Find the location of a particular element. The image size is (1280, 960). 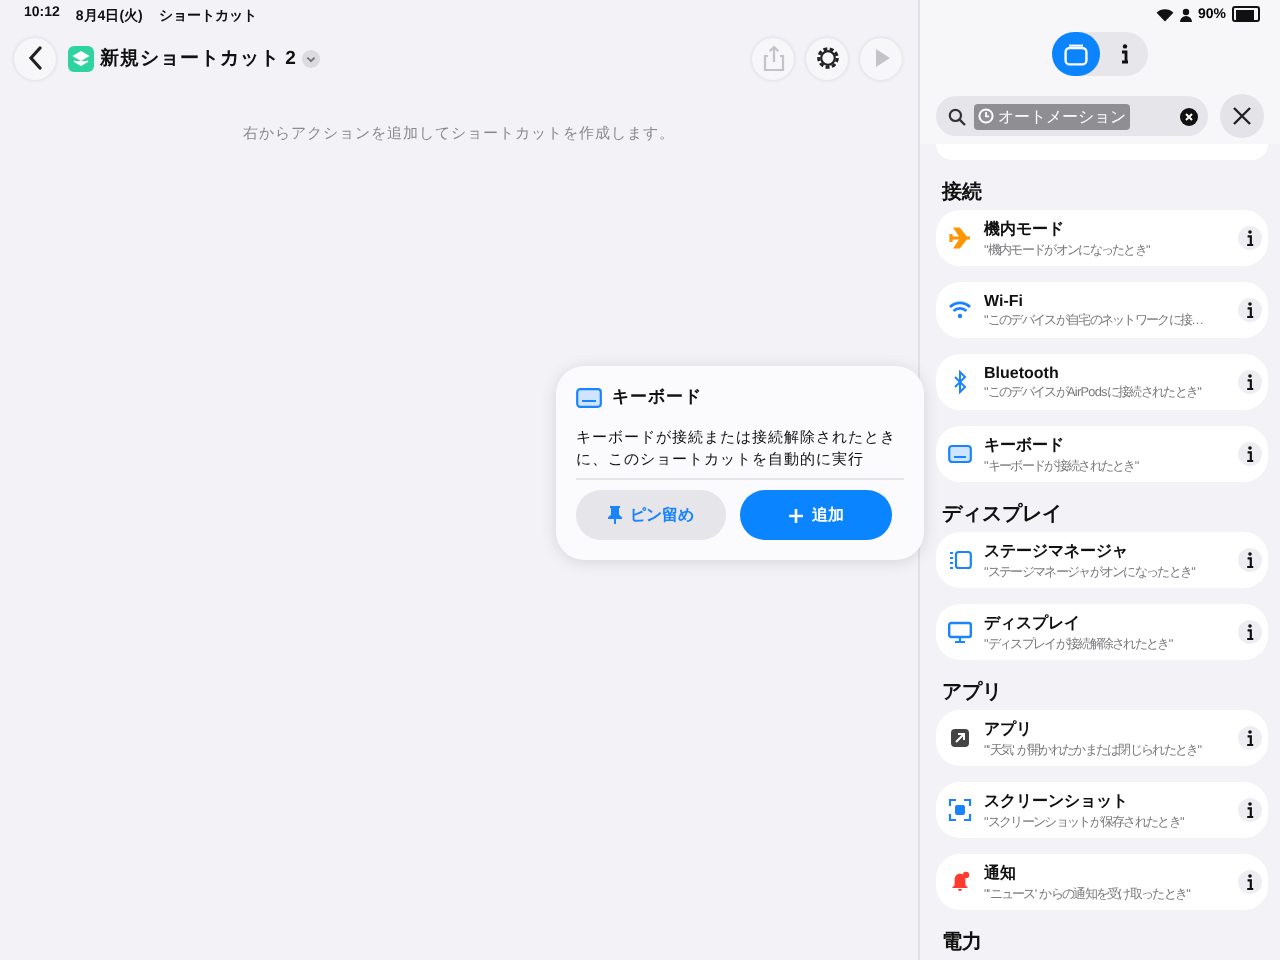

display-icon is located at coordinates (960, 632).